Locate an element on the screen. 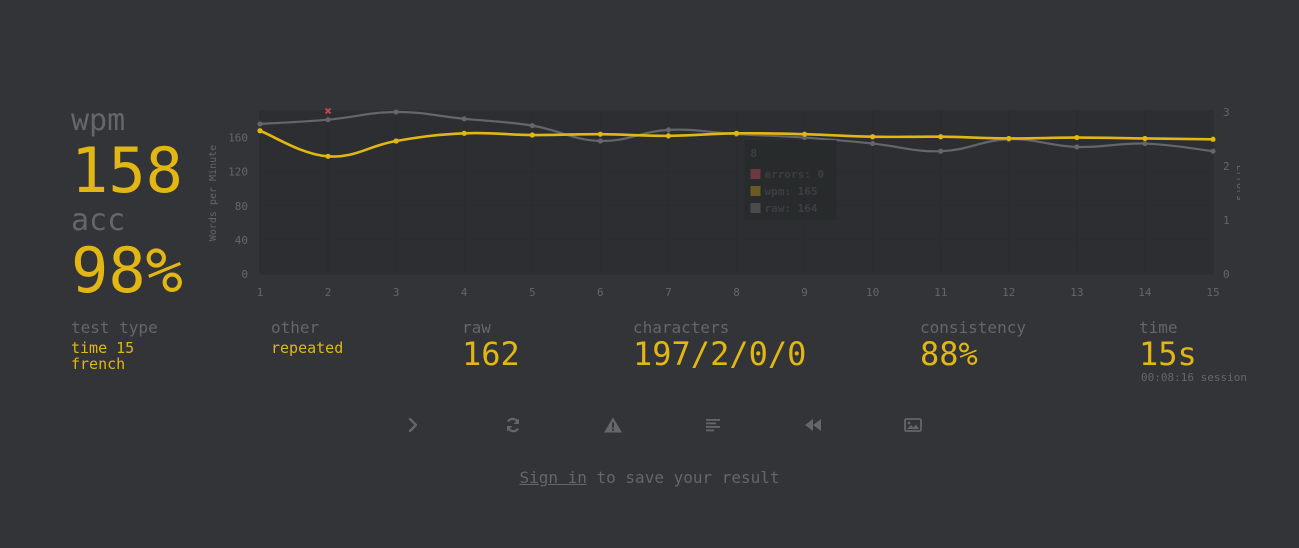 The width and height of the screenshot is (1299, 548). x-tick-label: 14 is located at coordinates (1145, 292).